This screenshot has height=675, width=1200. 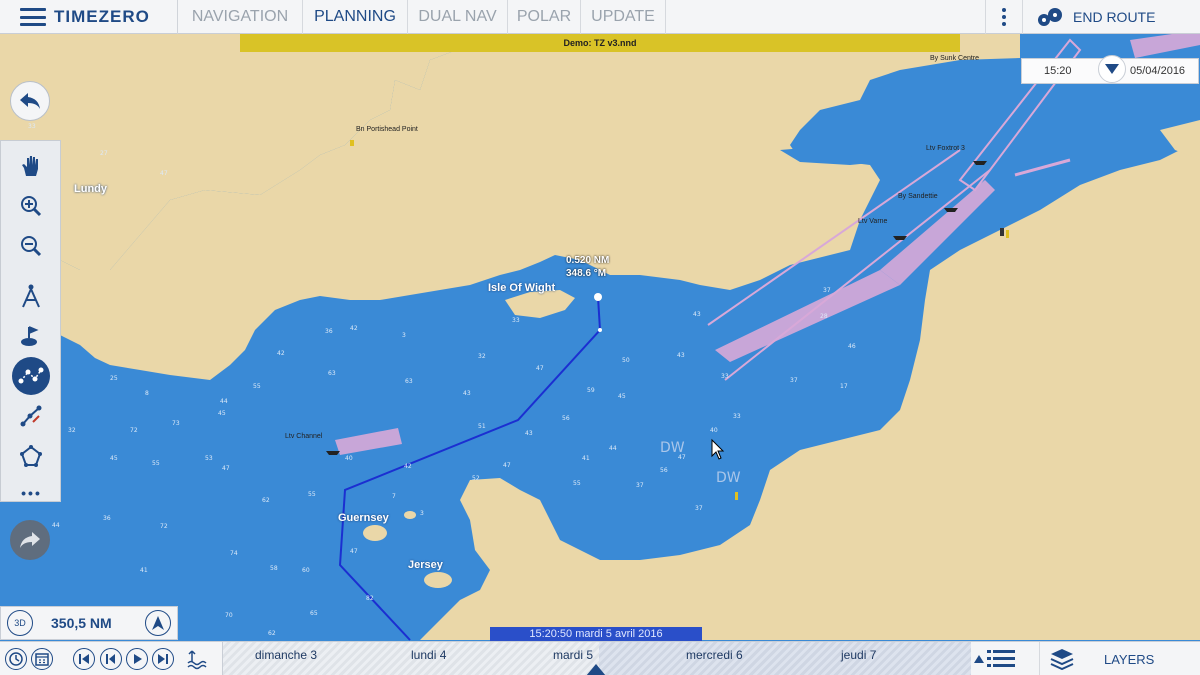 I want to click on place-label-guernsey: Guernsey, so click(x=363, y=518).